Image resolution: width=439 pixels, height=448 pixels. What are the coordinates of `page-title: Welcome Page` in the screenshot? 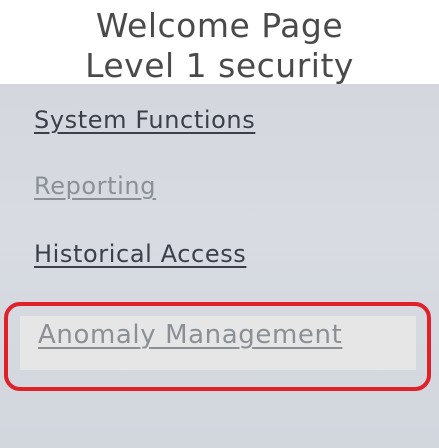 It's located at (219, 25).